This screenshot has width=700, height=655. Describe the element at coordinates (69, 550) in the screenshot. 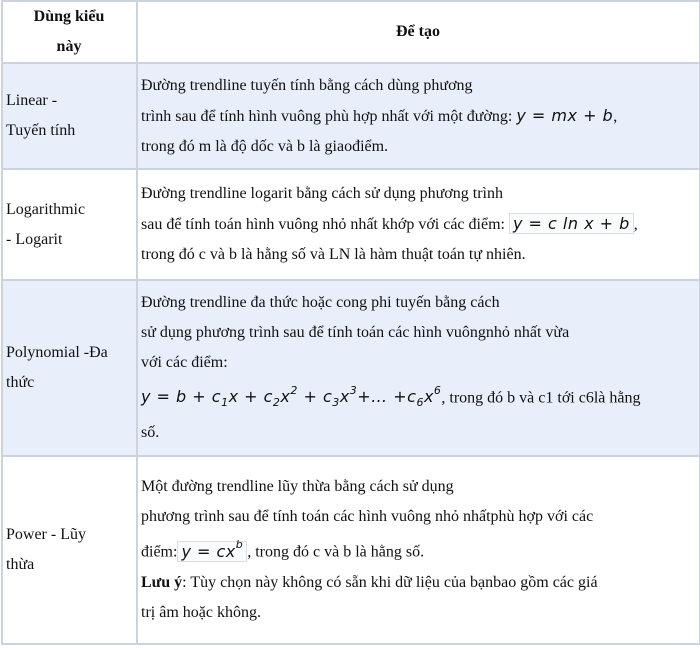

I see `trend-type-cell: Power - Lũy thừa` at that location.